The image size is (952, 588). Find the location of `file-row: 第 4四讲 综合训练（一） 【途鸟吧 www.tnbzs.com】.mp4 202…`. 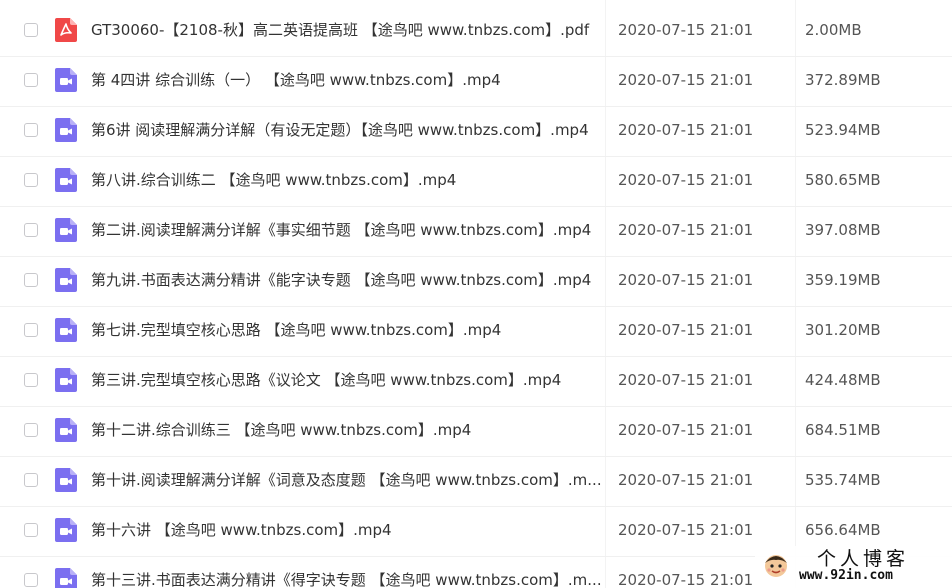

file-row: 第 4四讲 综合训练（一） 【途鸟吧 www.tnbzs.com】.mp4 202… is located at coordinates (476, 82).